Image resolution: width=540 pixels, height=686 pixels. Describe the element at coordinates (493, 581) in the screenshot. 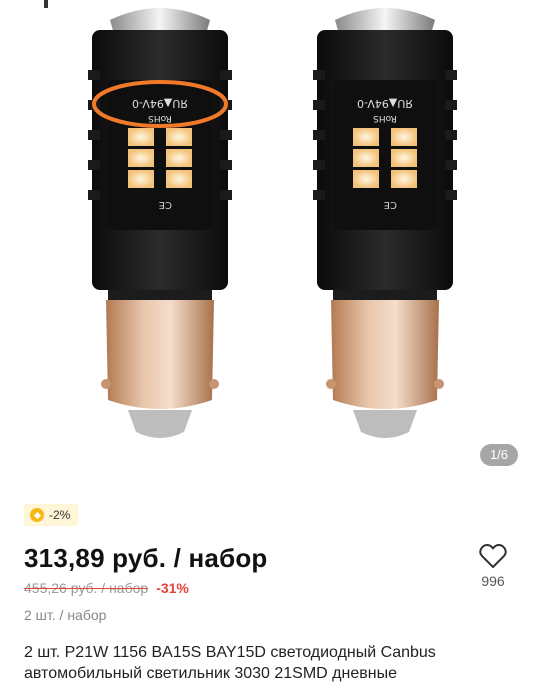

I see `favorites-count: 996` at that location.